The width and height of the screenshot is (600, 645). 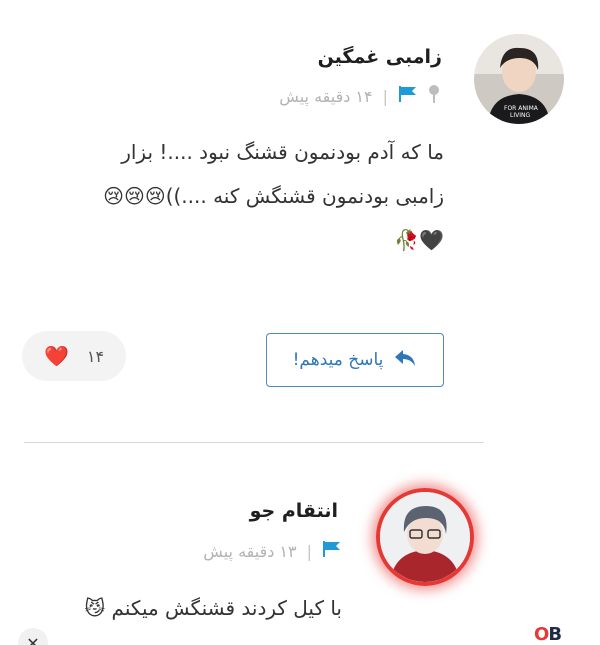 I want to click on close-icon: ✕, so click(x=33, y=639).